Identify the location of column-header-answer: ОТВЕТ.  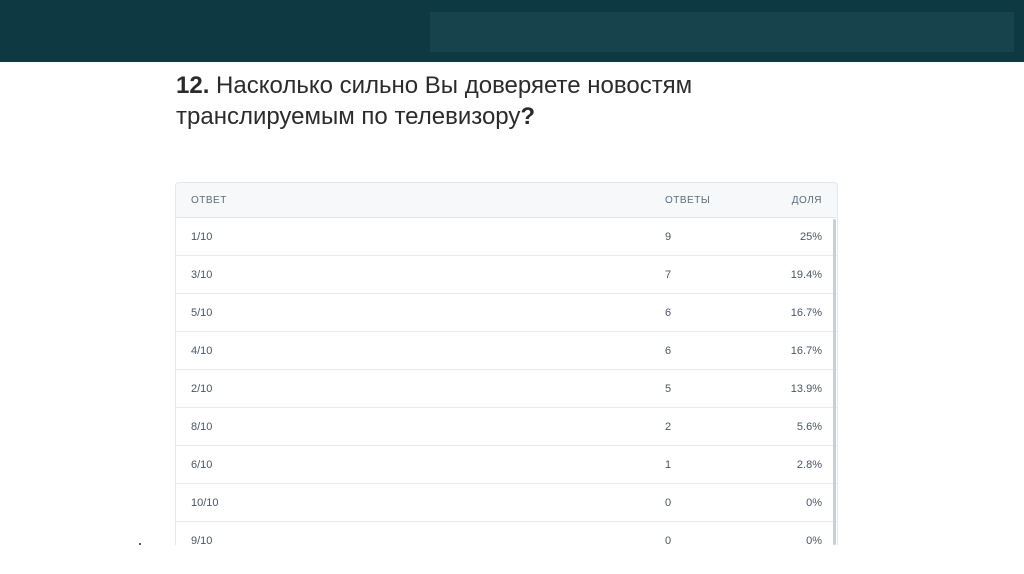
(209, 200).